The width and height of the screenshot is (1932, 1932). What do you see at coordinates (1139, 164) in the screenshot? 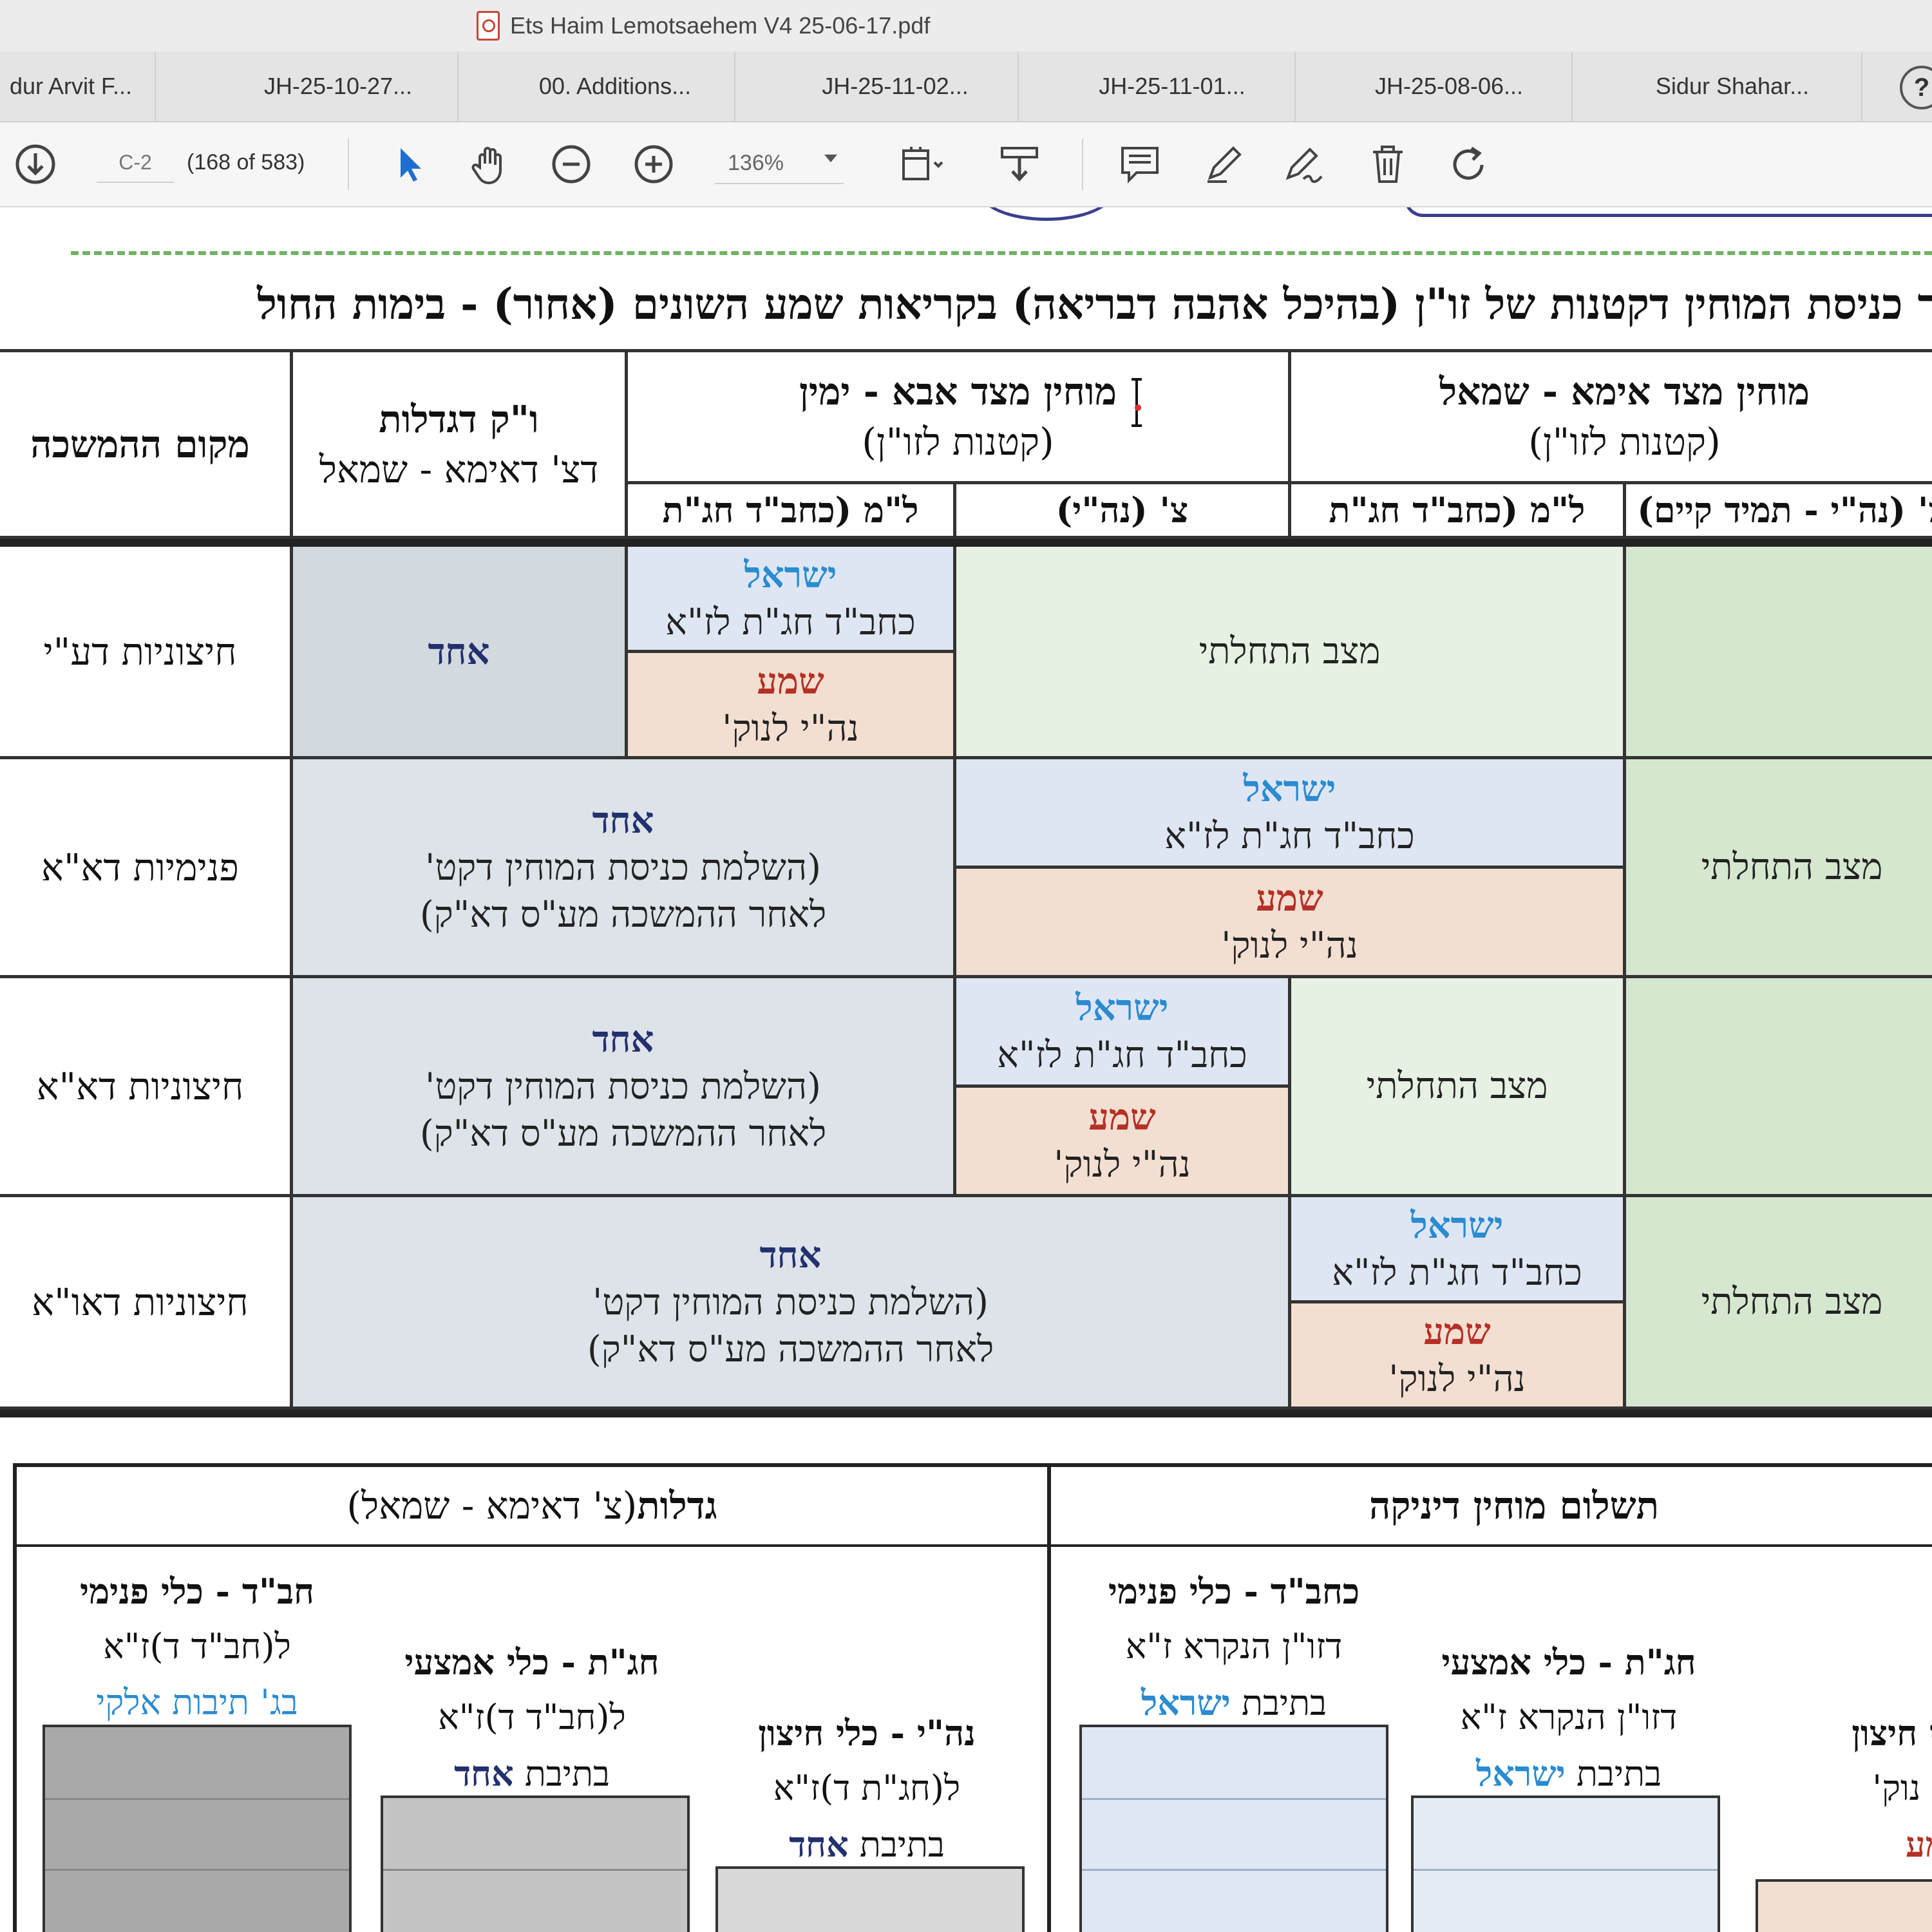
I see `comment-icon` at bounding box center [1139, 164].